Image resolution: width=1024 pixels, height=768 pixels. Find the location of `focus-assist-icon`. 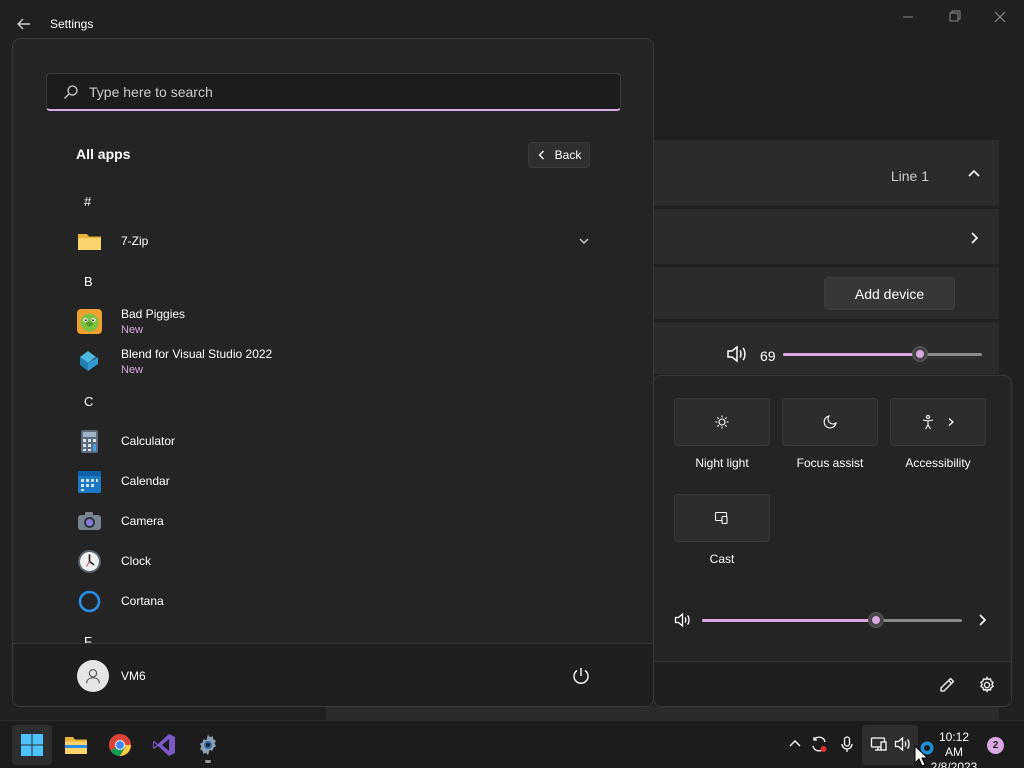

focus-assist-icon is located at coordinates (830, 422).